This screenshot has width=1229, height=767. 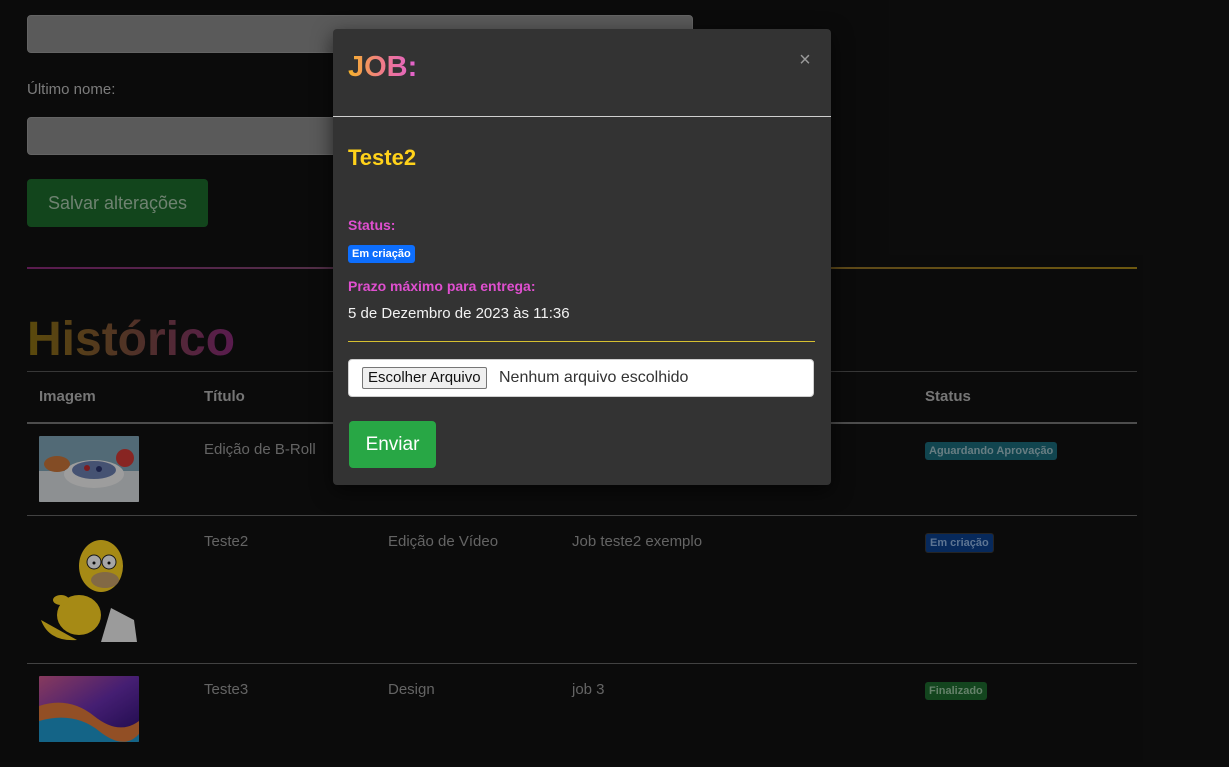 I want to click on row-category: Design, so click(x=411, y=689).